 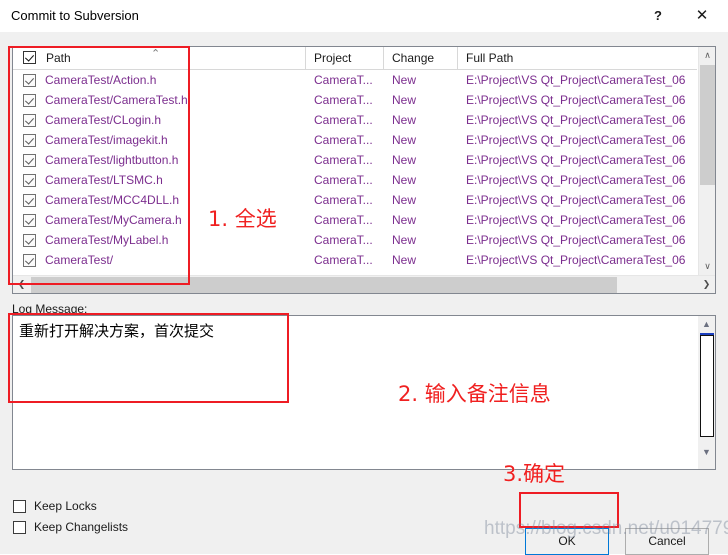 What do you see at coordinates (79, 260) in the screenshot?
I see `cell-path: CameraTest/` at bounding box center [79, 260].